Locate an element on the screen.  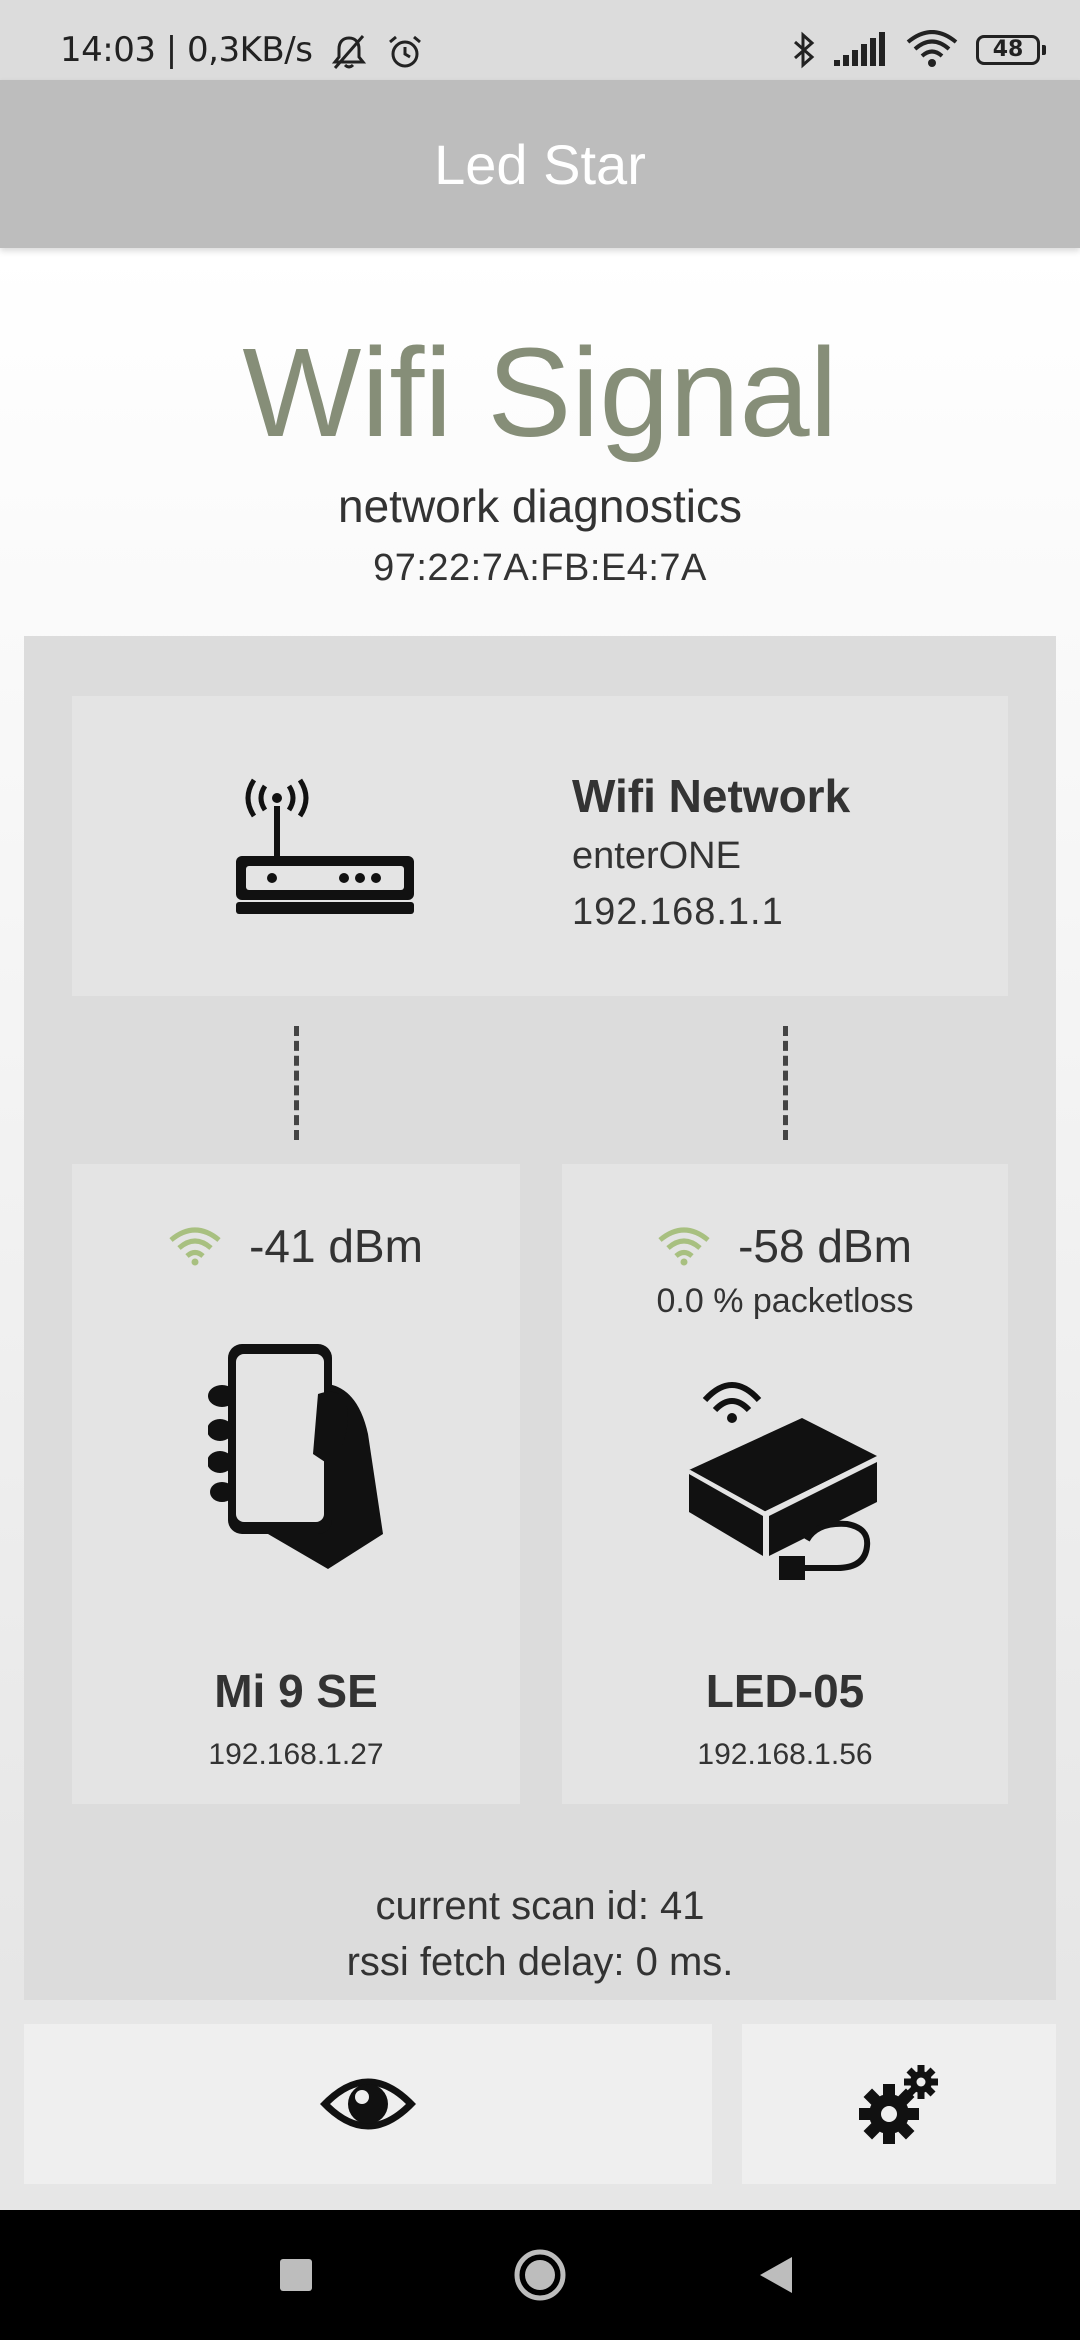
page-title: Wifi Signal is located at coordinates (540, 392).